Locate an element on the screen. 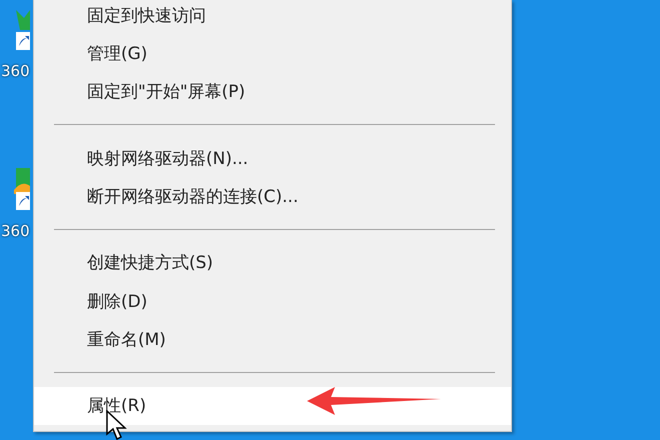 The width and height of the screenshot is (660, 440). menu-item: 重命名(M) is located at coordinates (272, 339).